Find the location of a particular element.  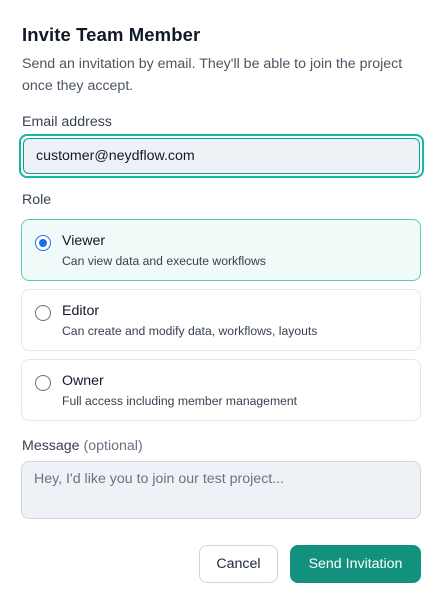

role-option-name: Editor is located at coordinates (81, 311).